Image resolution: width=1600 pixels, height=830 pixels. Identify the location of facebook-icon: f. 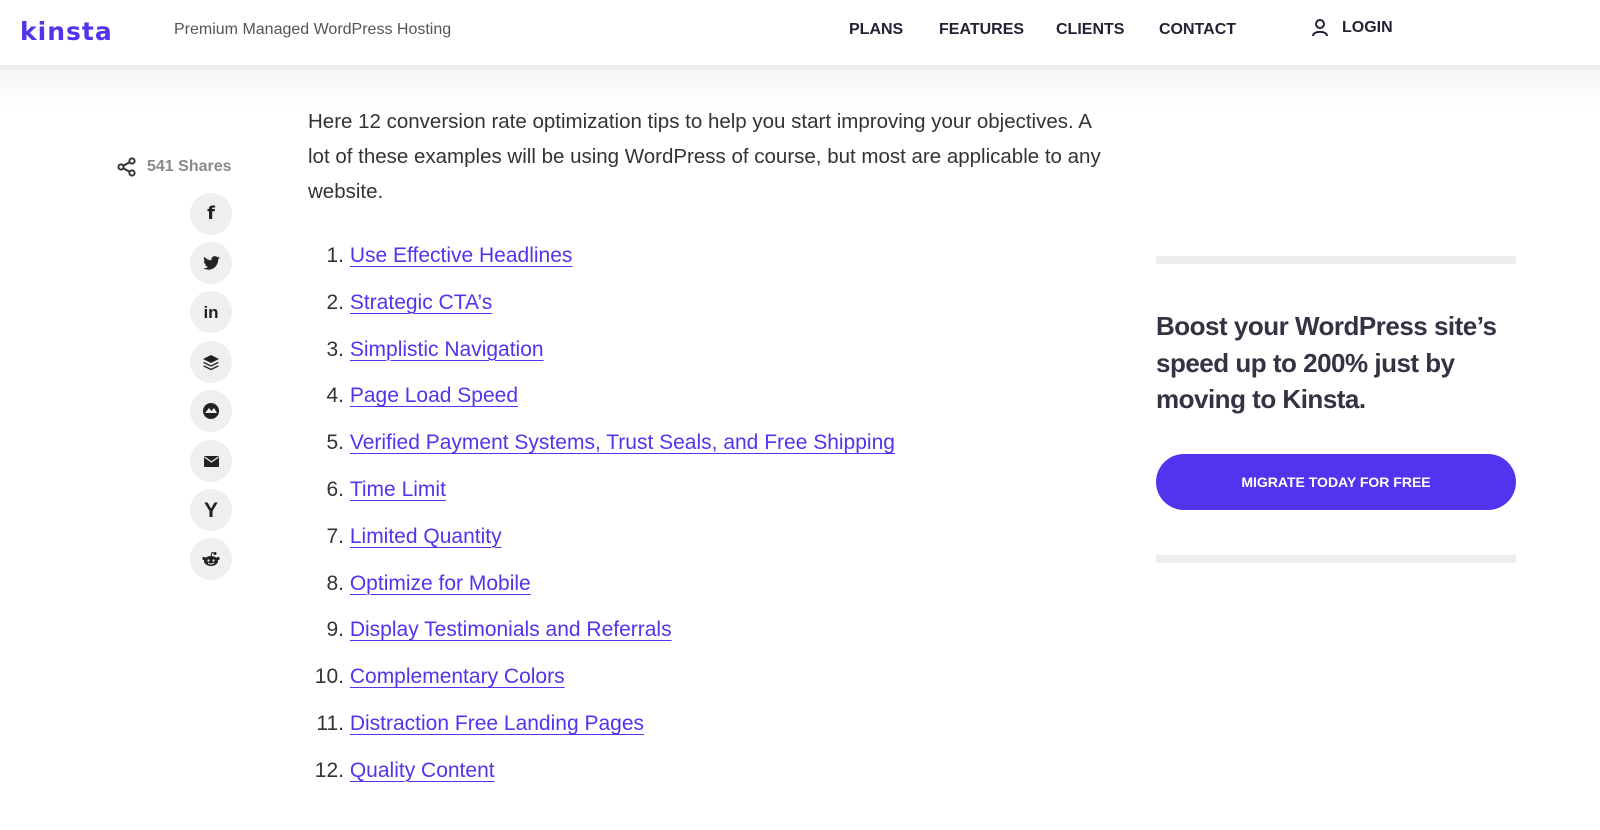
(211, 213).